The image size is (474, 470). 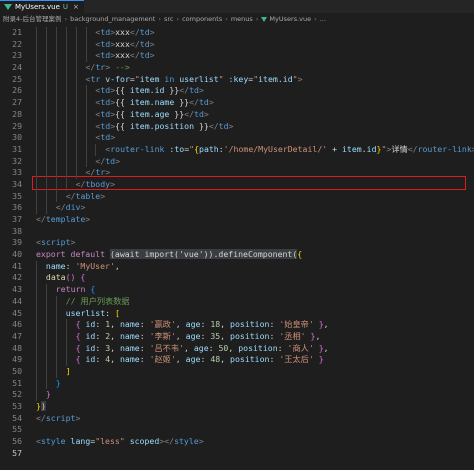 I want to click on code-line: 41 name: 'MyUser',, so click(x=237, y=266).